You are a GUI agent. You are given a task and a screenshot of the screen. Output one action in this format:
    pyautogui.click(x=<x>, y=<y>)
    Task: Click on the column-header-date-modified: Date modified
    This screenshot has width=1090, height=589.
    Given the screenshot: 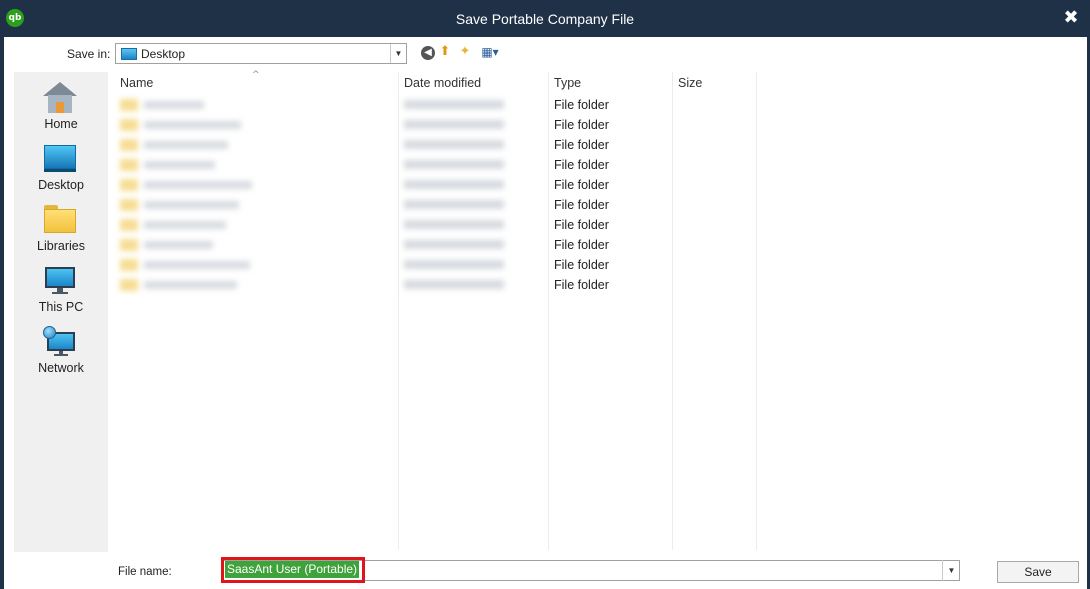 What is the action you would take?
    pyautogui.click(x=442, y=83)
    